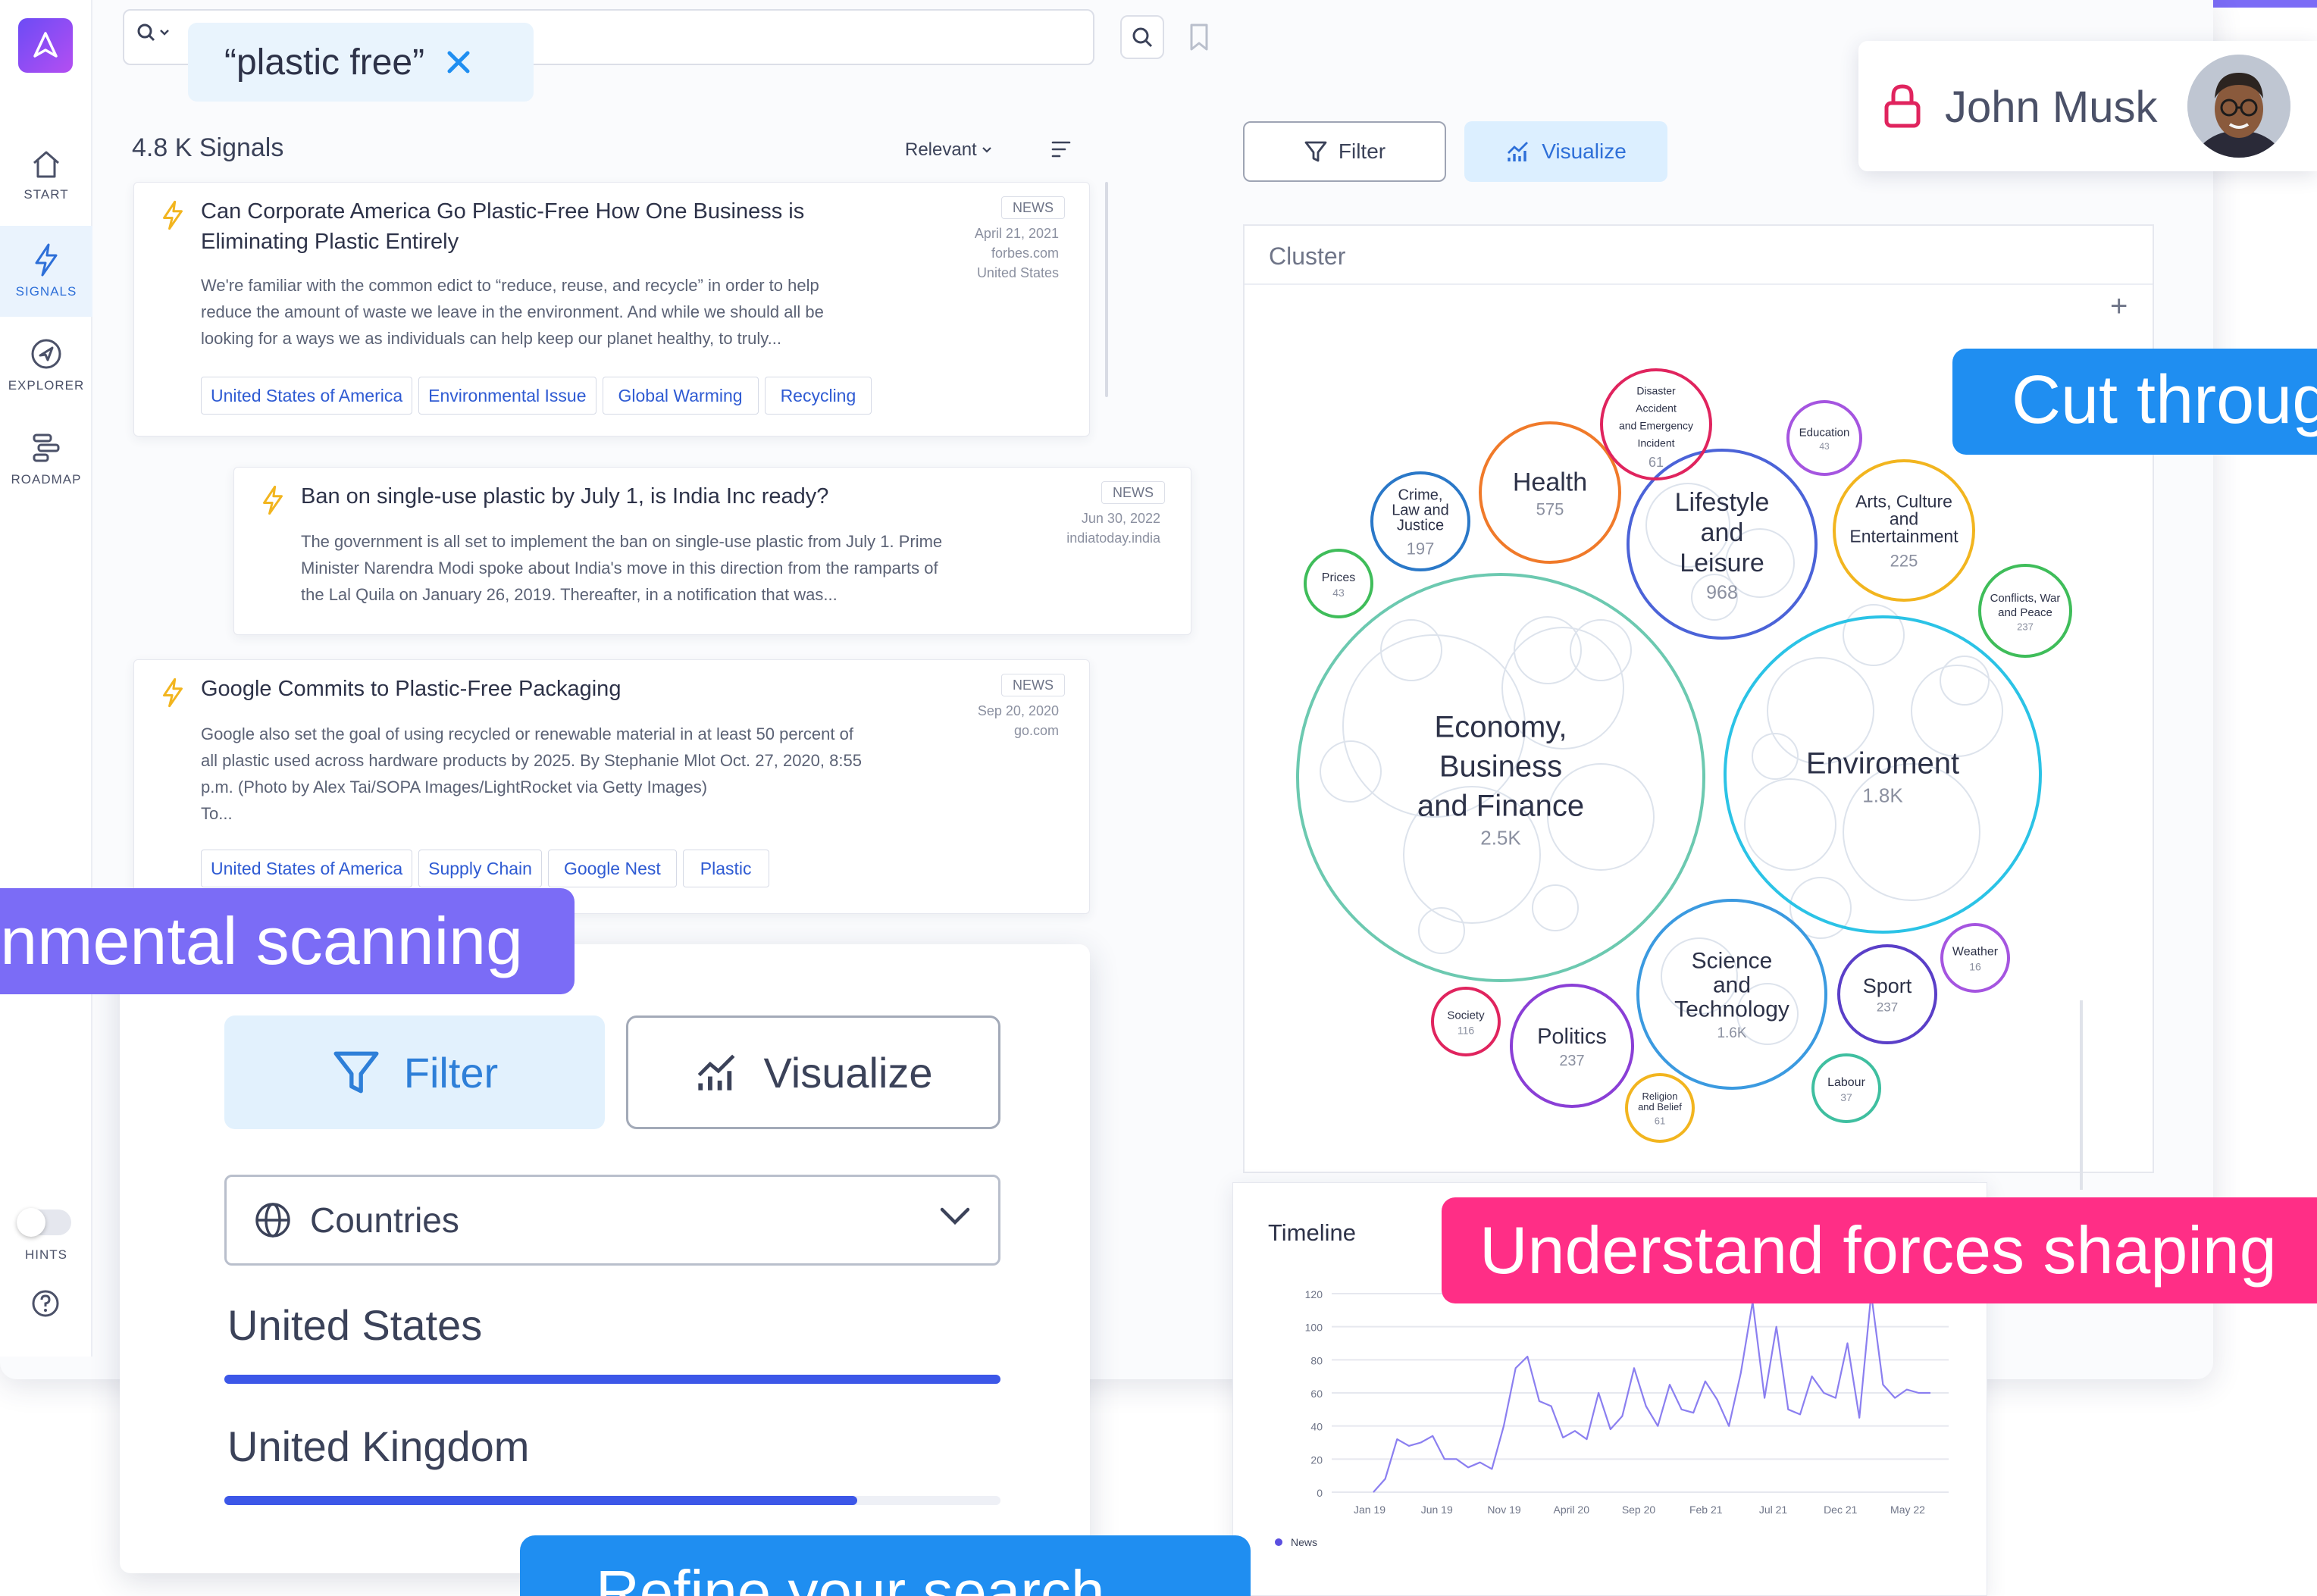 Image resolution: width=2317 pixels, height=1596 pixels. What do you see at coordinates (1904, 530) in the screenshot?
I see `cluster-bubble: Arts, CultureandEntertainment225` at bounding box center [1904, 530].